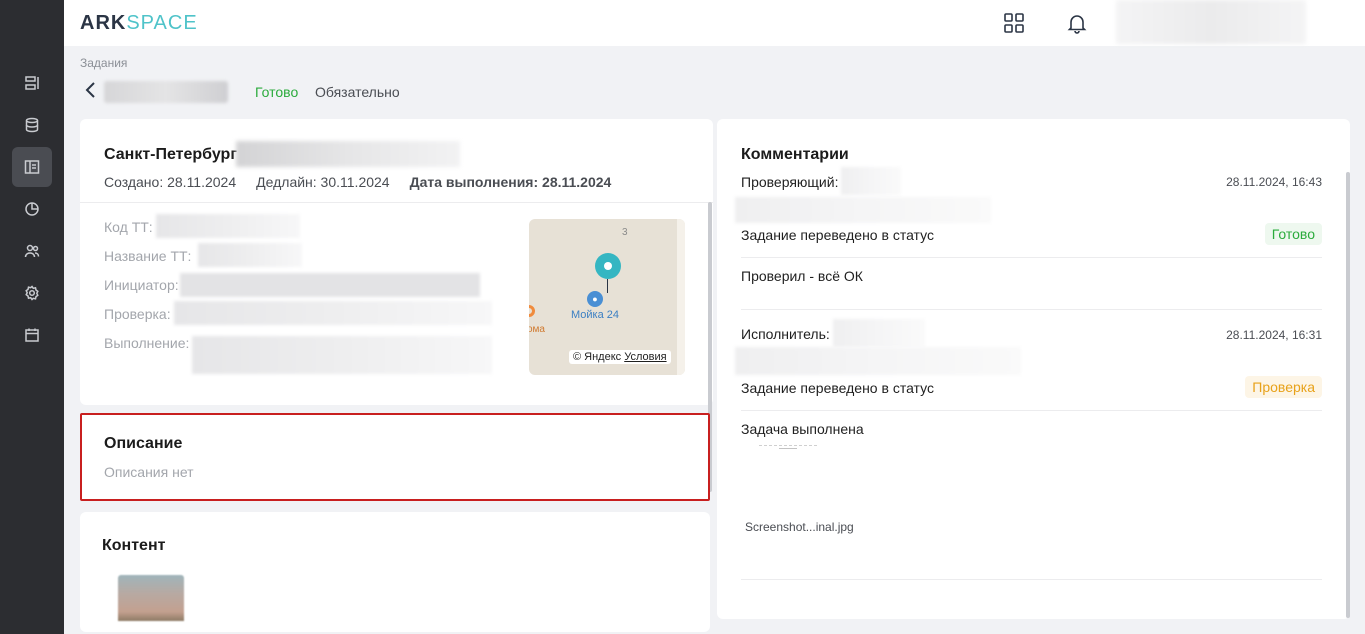  I want to click on task-required-label: Обязательно, so click(357, 92).